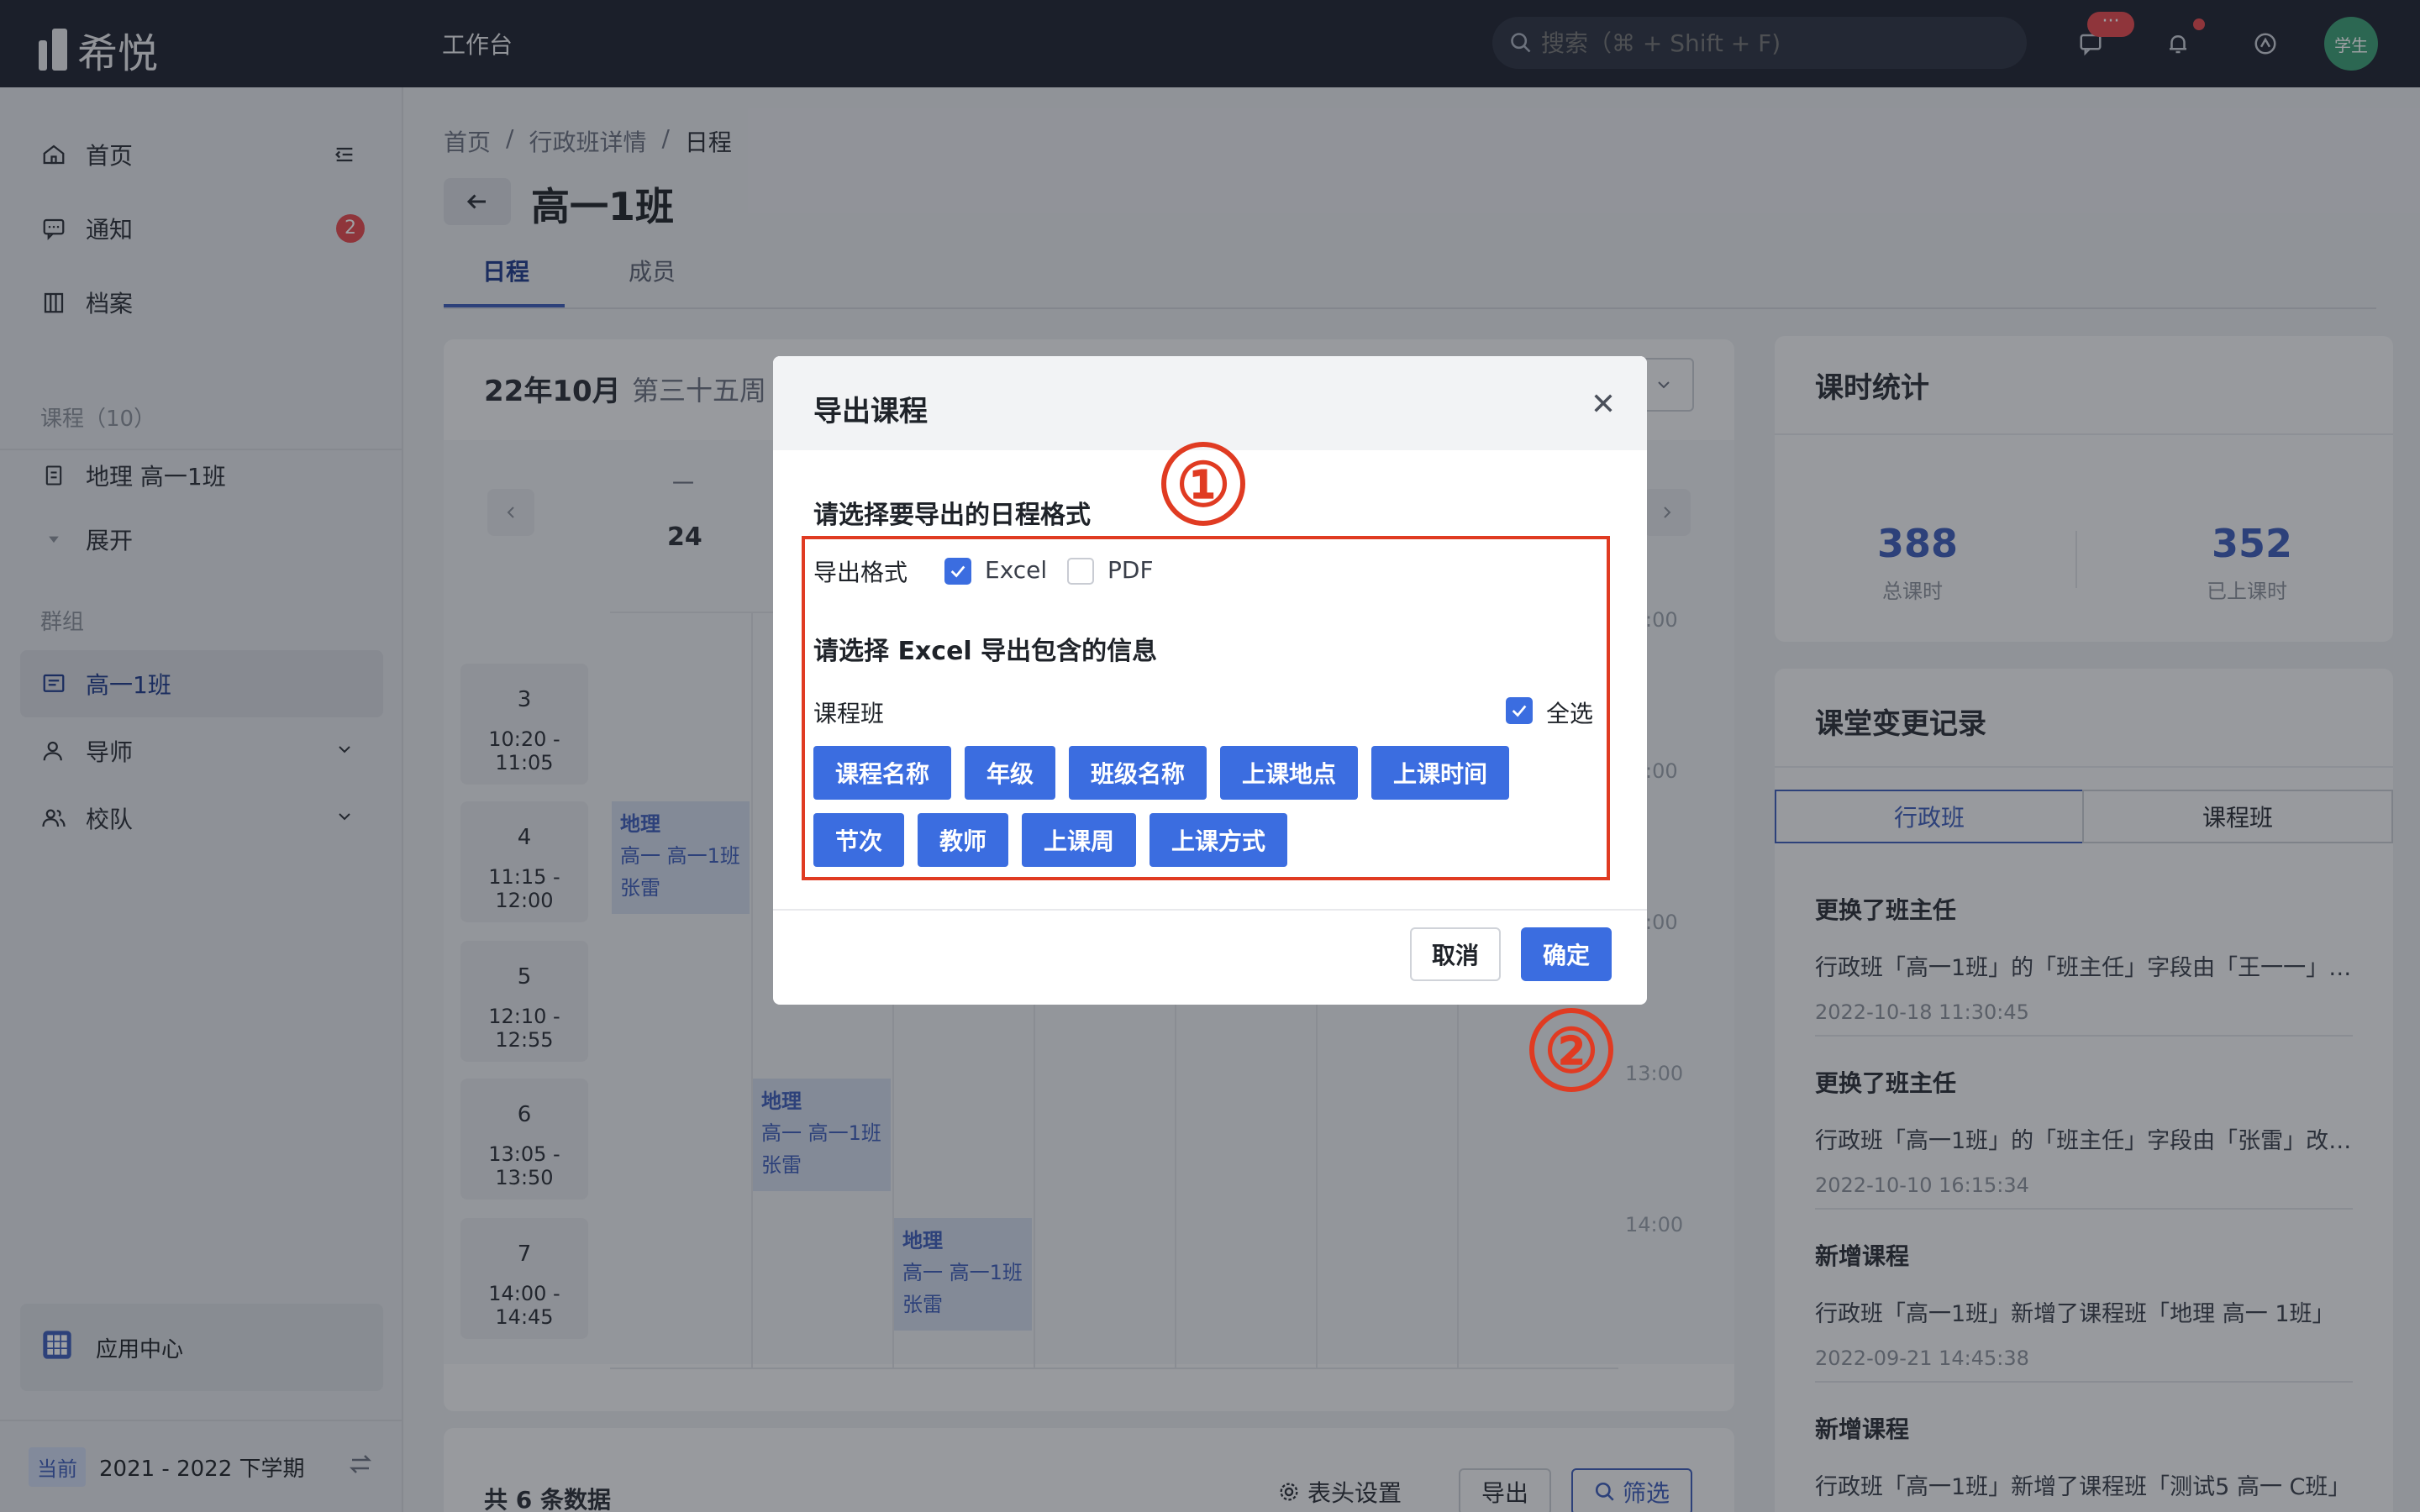 The image size is (2420, 1512). What do you see at coordinates (1571, 1050) in the screenshot?
I see `annotation-step-2: ②` at bounding box center [1571, 1050].